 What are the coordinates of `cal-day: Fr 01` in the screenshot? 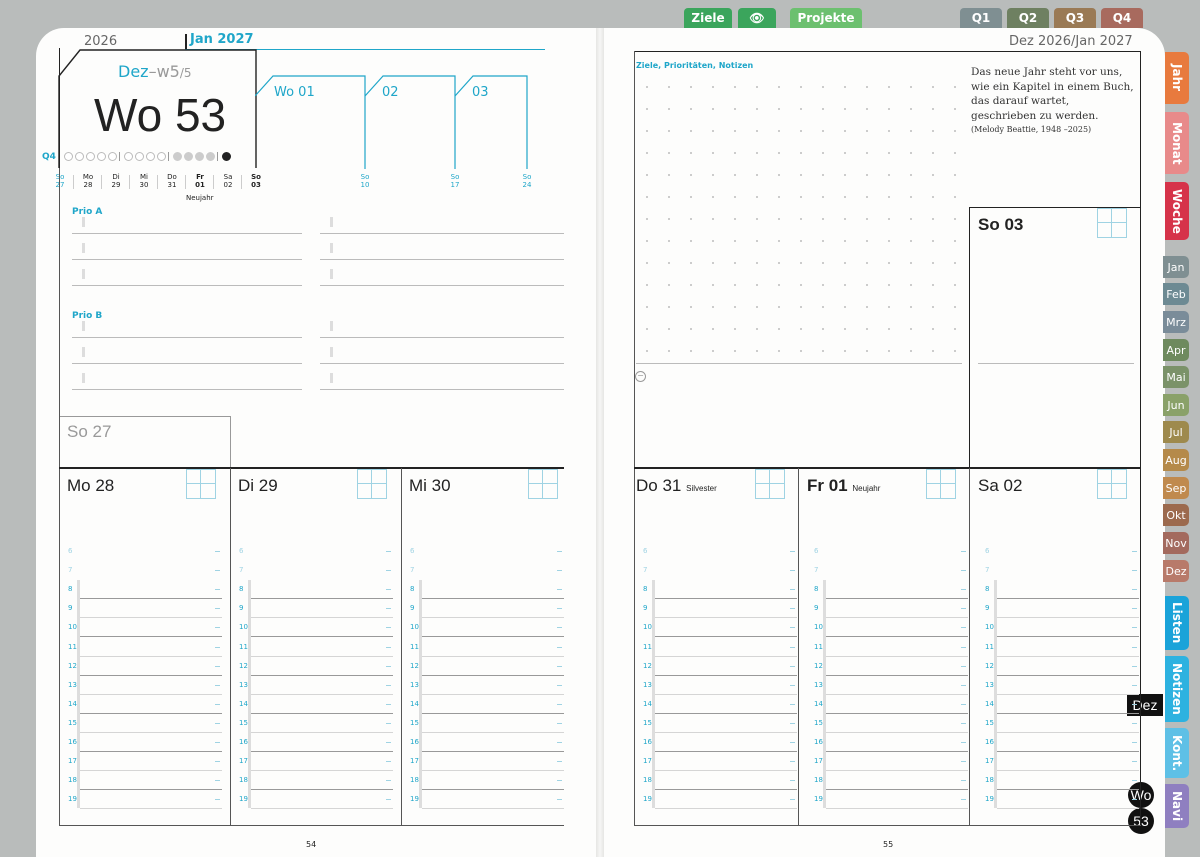 It's located at (200, 181).